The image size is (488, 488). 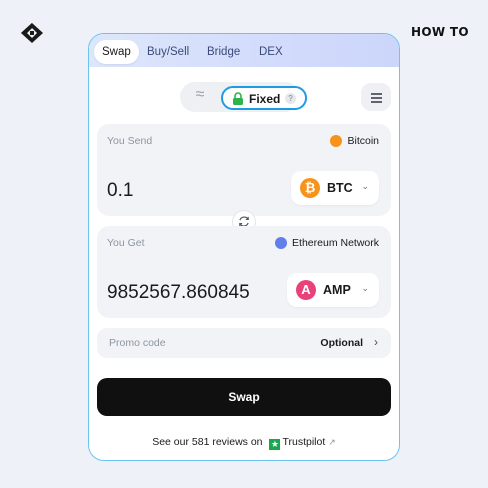 I want to click on send-ticker: BTC, so click(x=340, y=188).